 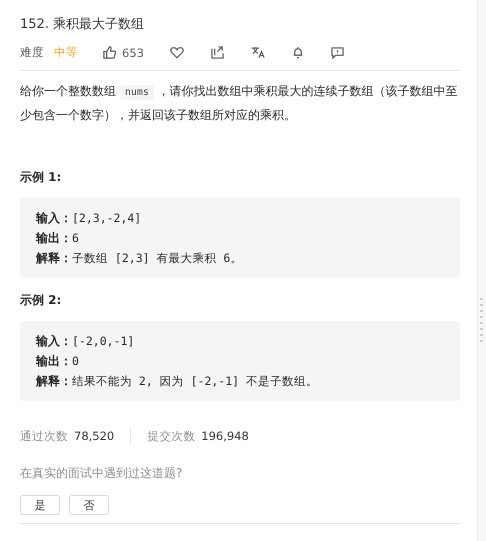 What do you see at coordinates (41, 300) in the screenshot?
I see `example-heading: 示例 2:` at bounding box center [41, 300].